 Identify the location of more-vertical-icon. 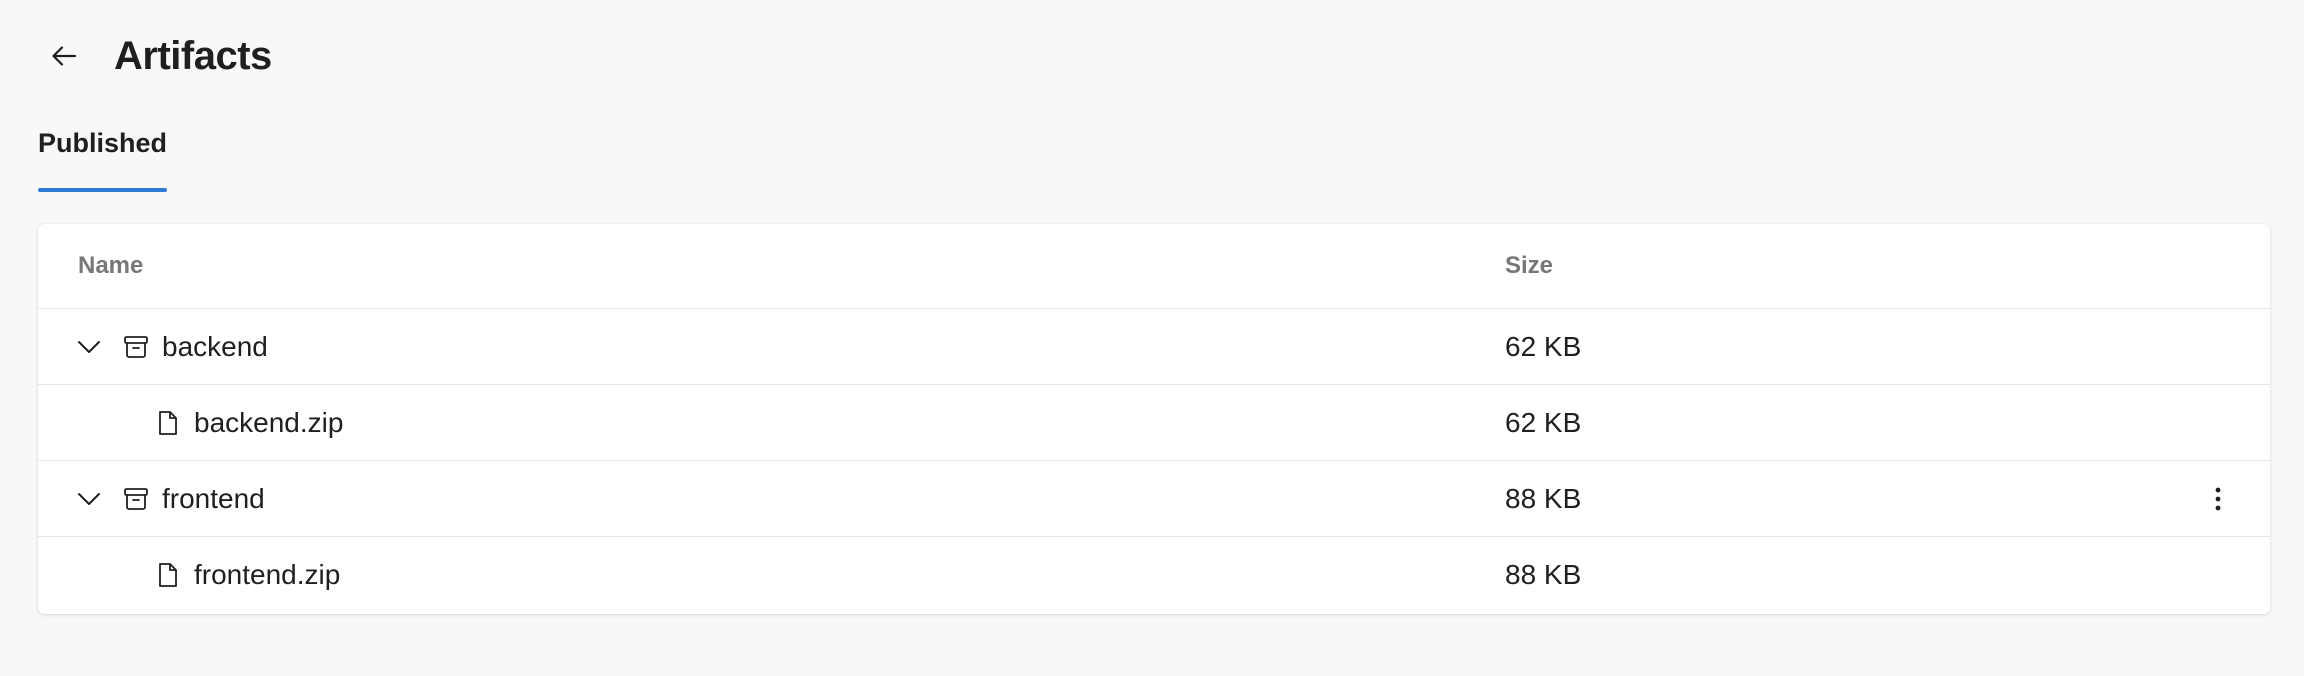
(2218, 498).